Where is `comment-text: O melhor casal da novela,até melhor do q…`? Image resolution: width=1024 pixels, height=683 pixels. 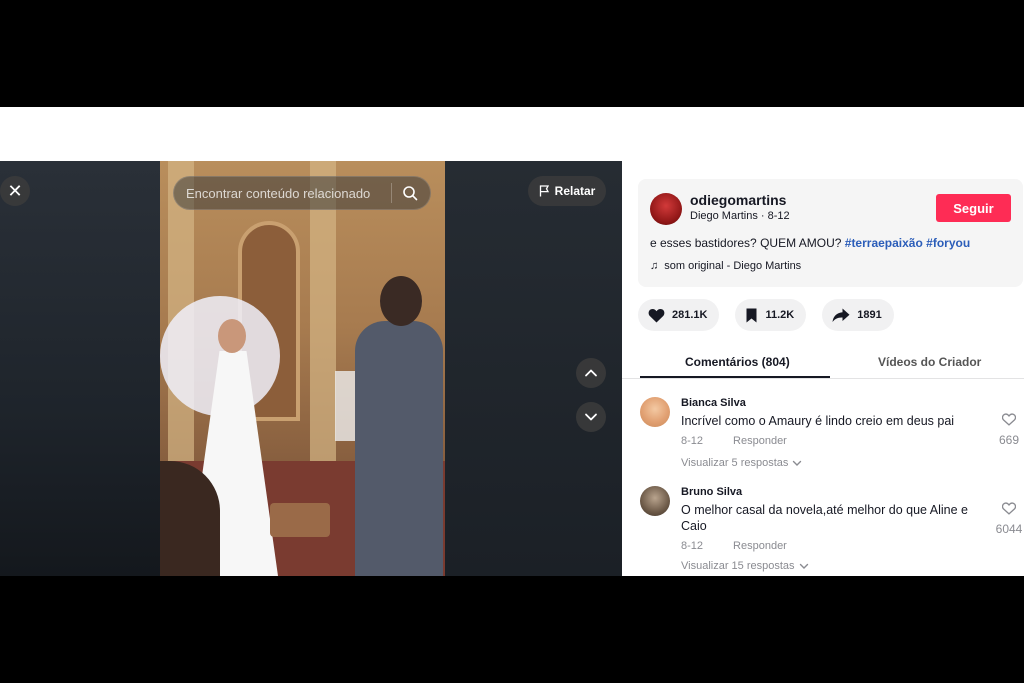
comment-text: O melhor casal da novela,até melhor do q… is located at coordinates (824, 518).